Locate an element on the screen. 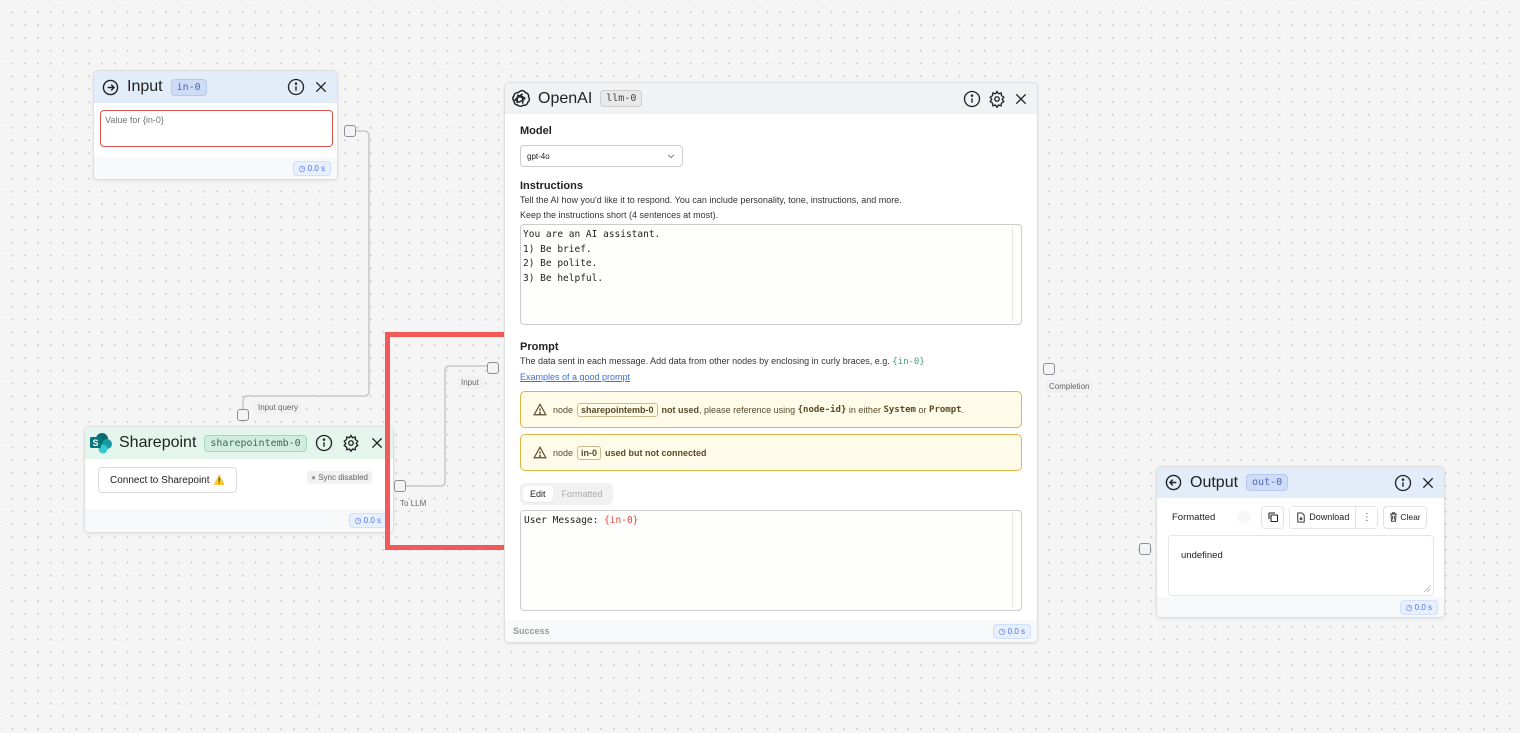 This screenshot has width=1520, height=733. prompt-input: User Message: {in-0} is located at coordinates (771, 560).